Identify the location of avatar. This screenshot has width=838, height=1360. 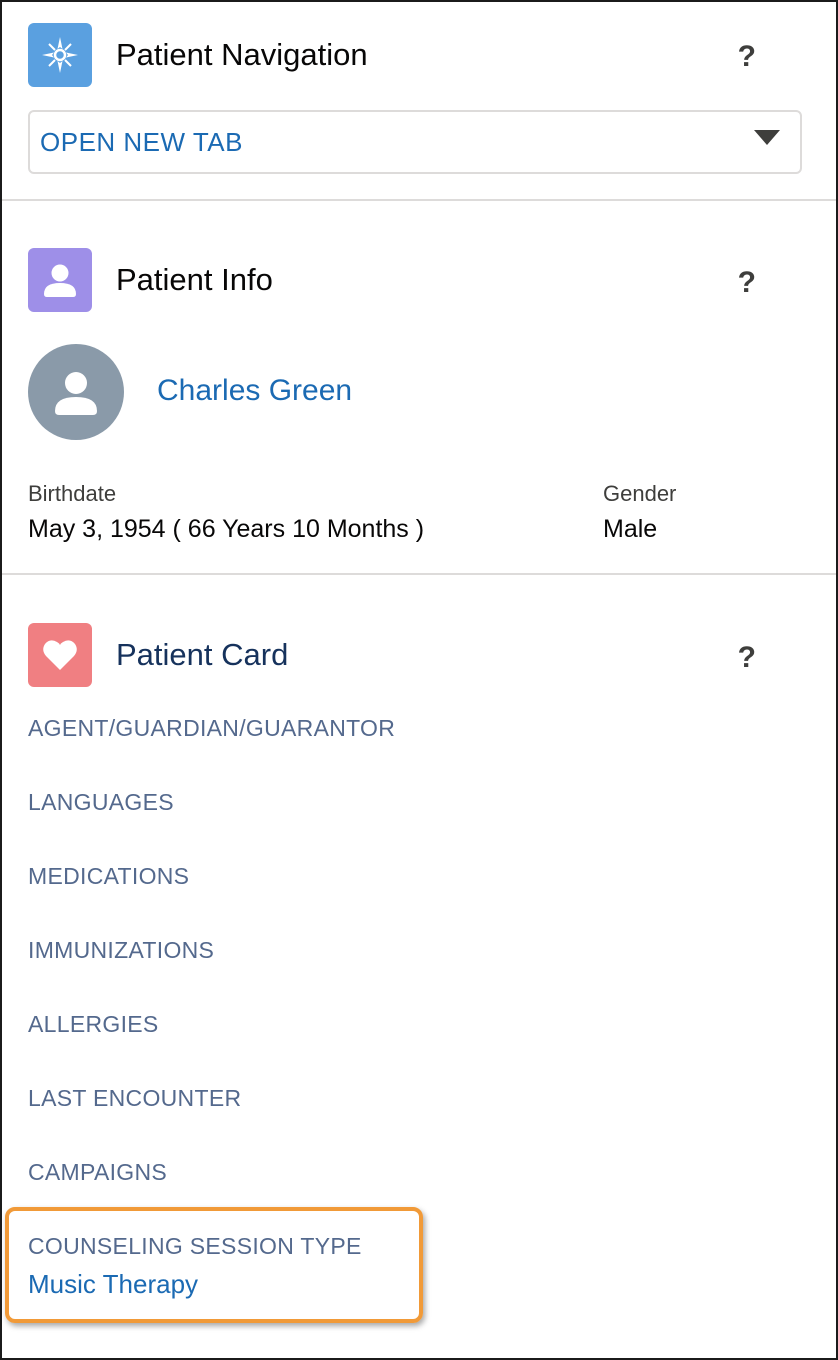
(76, 392).